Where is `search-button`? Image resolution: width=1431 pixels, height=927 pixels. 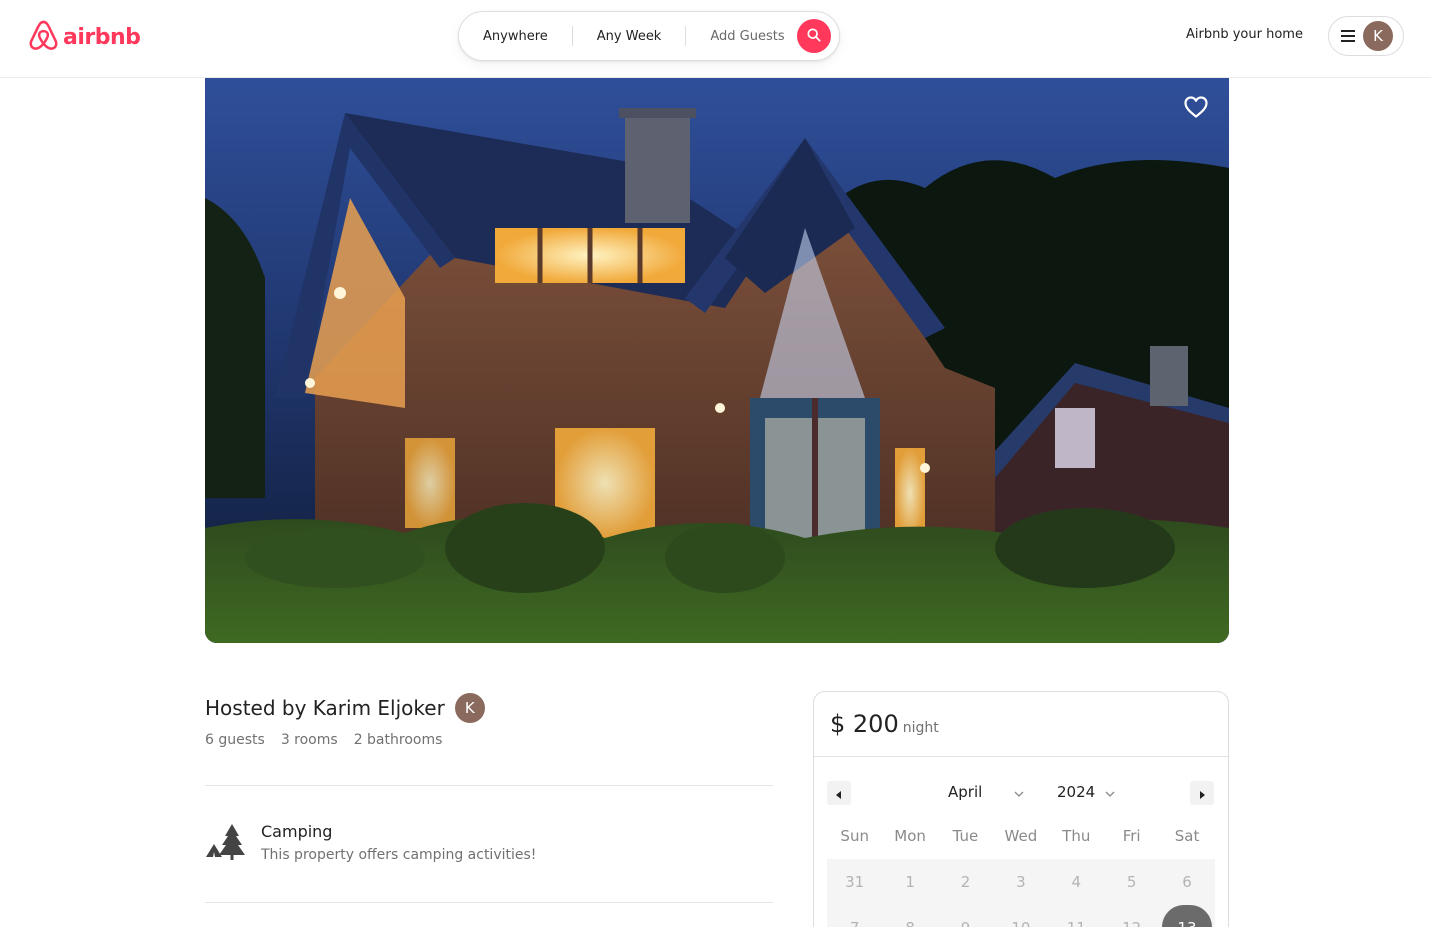 search-button is located at coordinates (813, 36).